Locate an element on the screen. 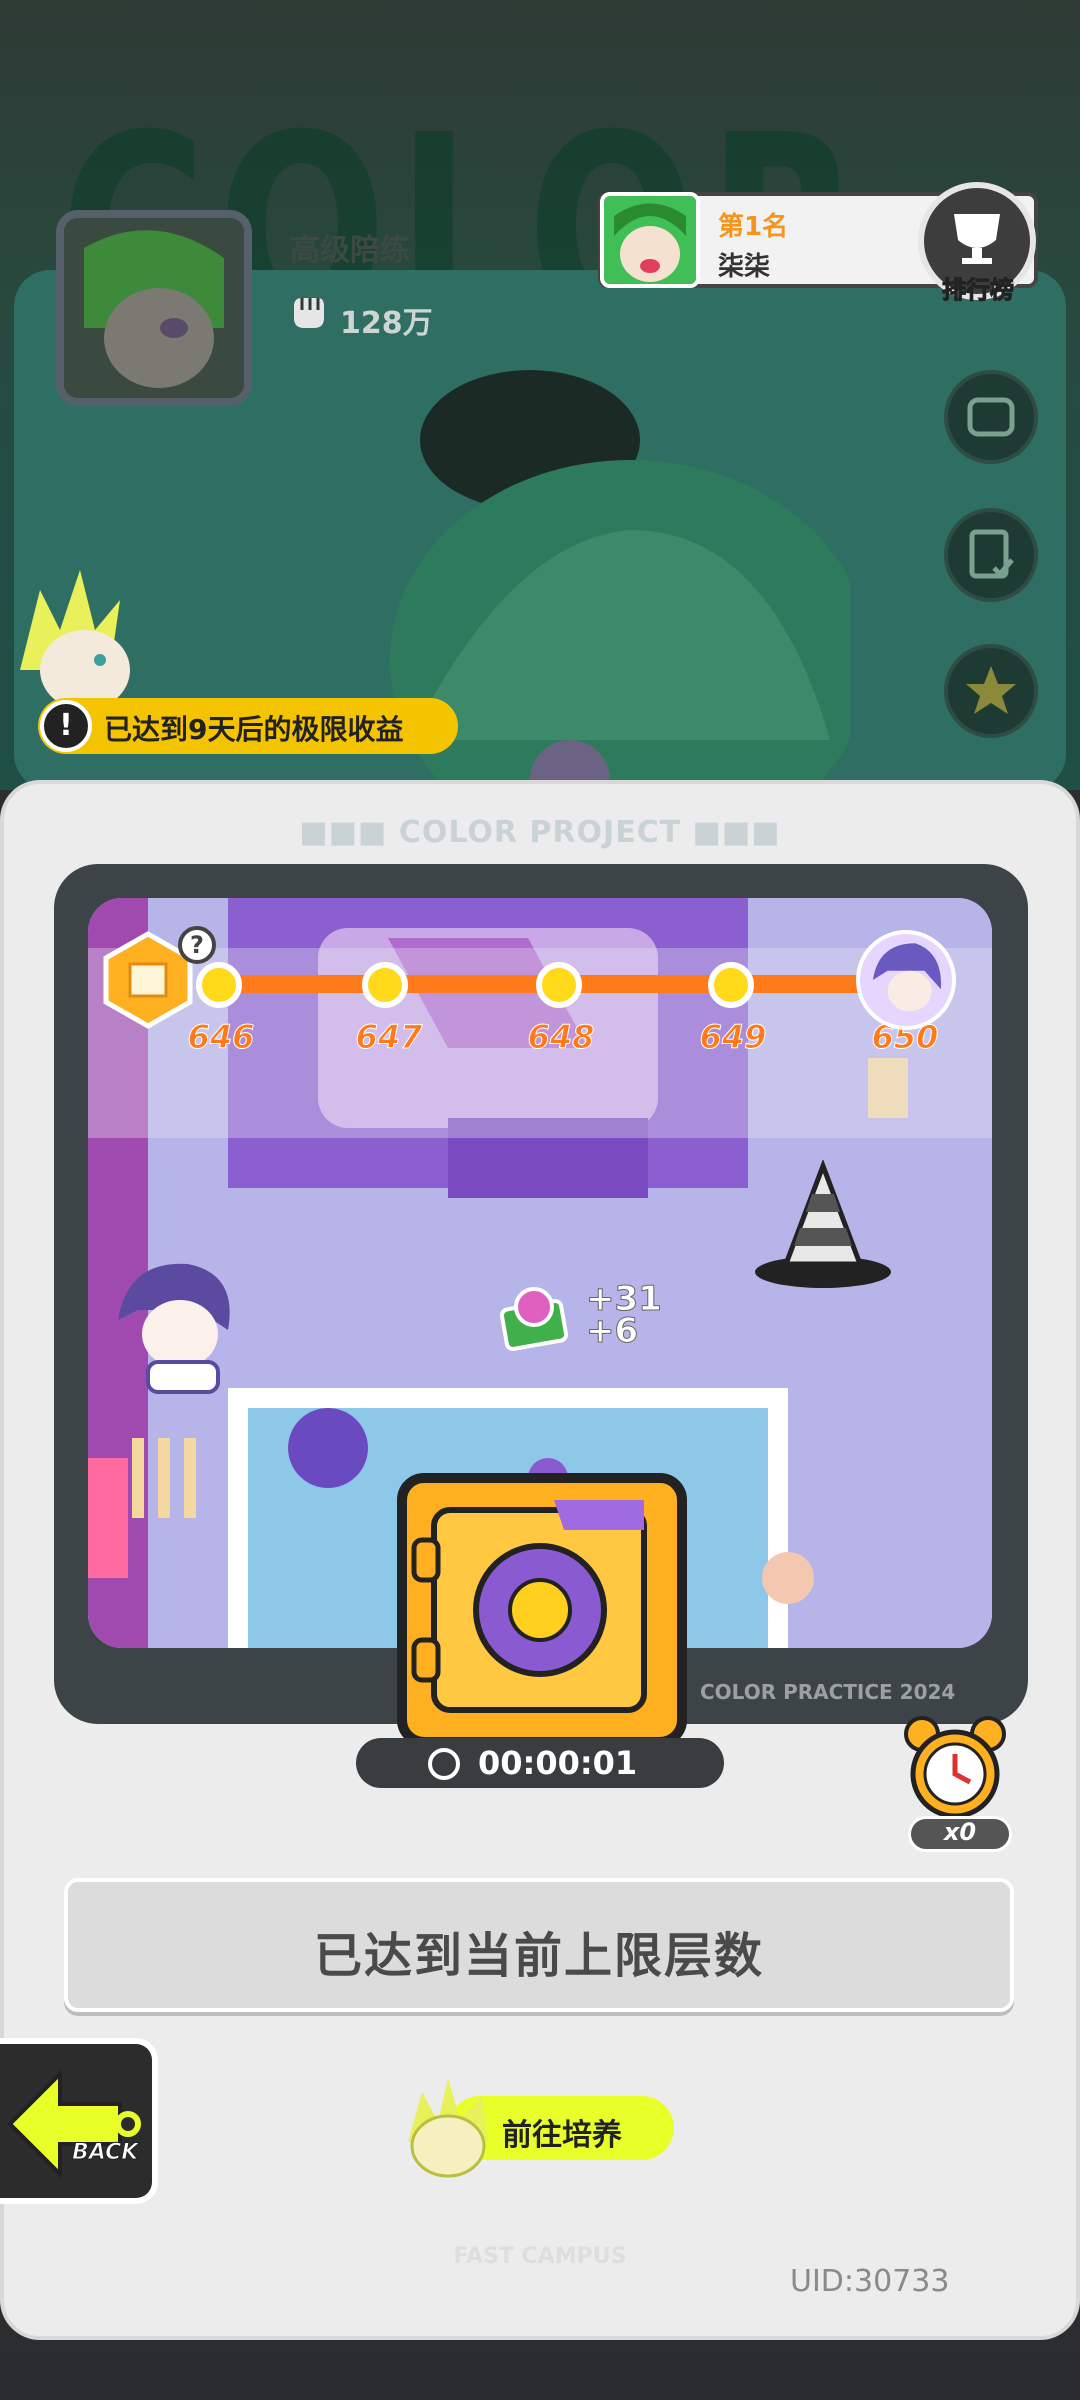  floor-level-label: 647 is located at coordinates (389, 1037).